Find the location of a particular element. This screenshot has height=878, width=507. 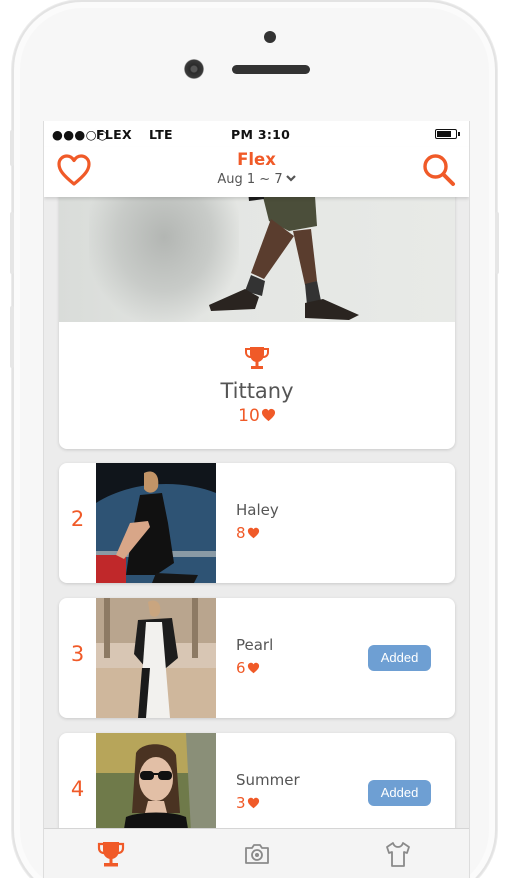

camera-icon is located at coordinates (257, 854).